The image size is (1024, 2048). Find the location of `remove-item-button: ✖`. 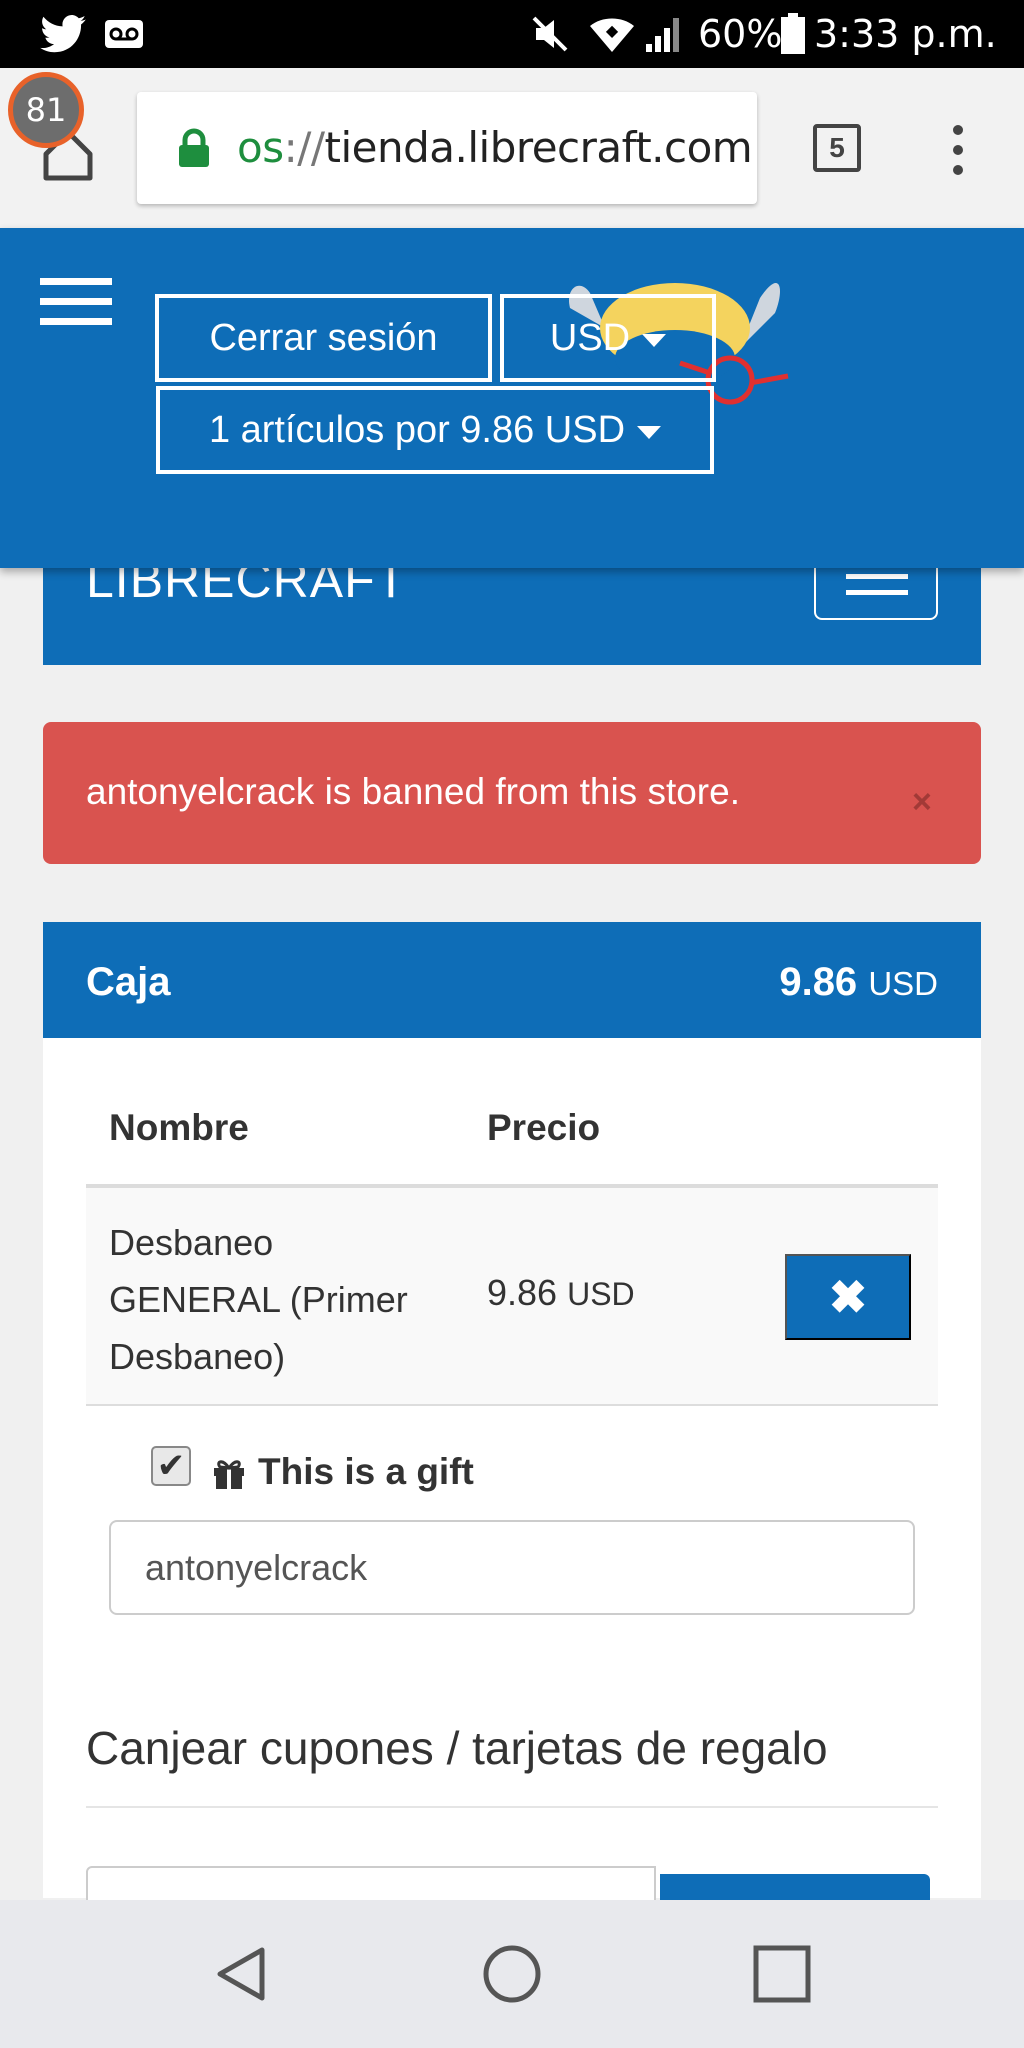

remove-item-button: ✖ is located at coordinates (848, 1297).